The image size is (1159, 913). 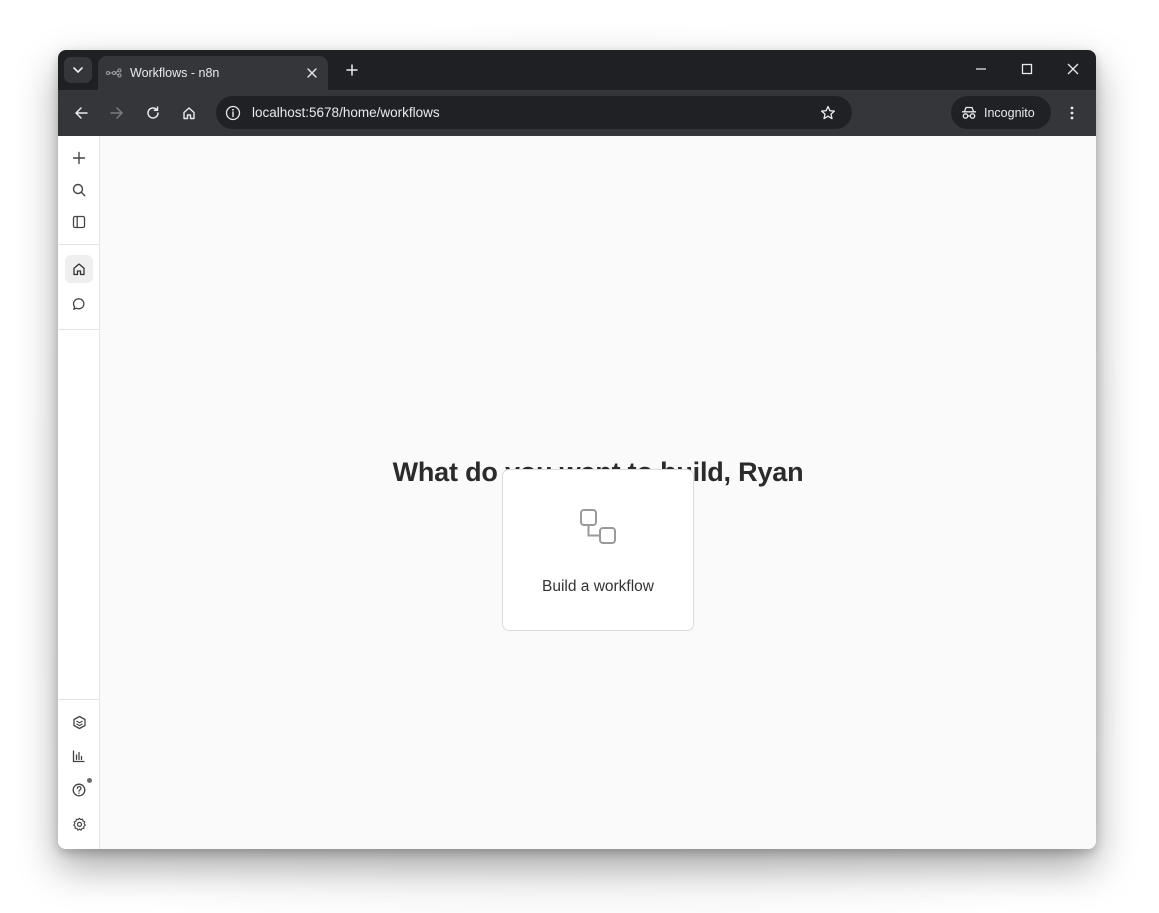 What do you see at coordinates (599, 528) in the screenshot?
I see `workflow-nodes-icon` at bounding box center [599, 528].